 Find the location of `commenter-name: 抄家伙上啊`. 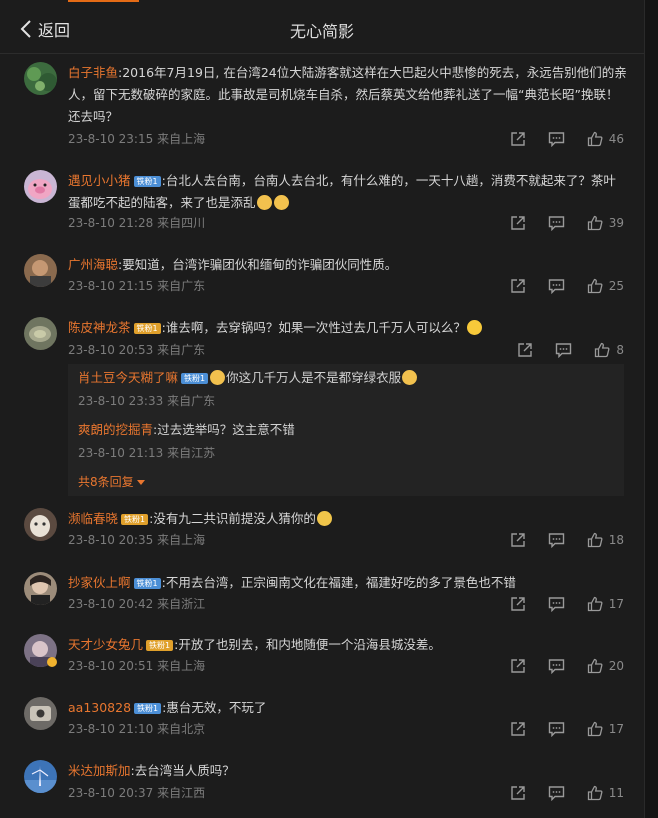

commenter-name: 抄家伙上啊 is located at coordinates (99, 582).